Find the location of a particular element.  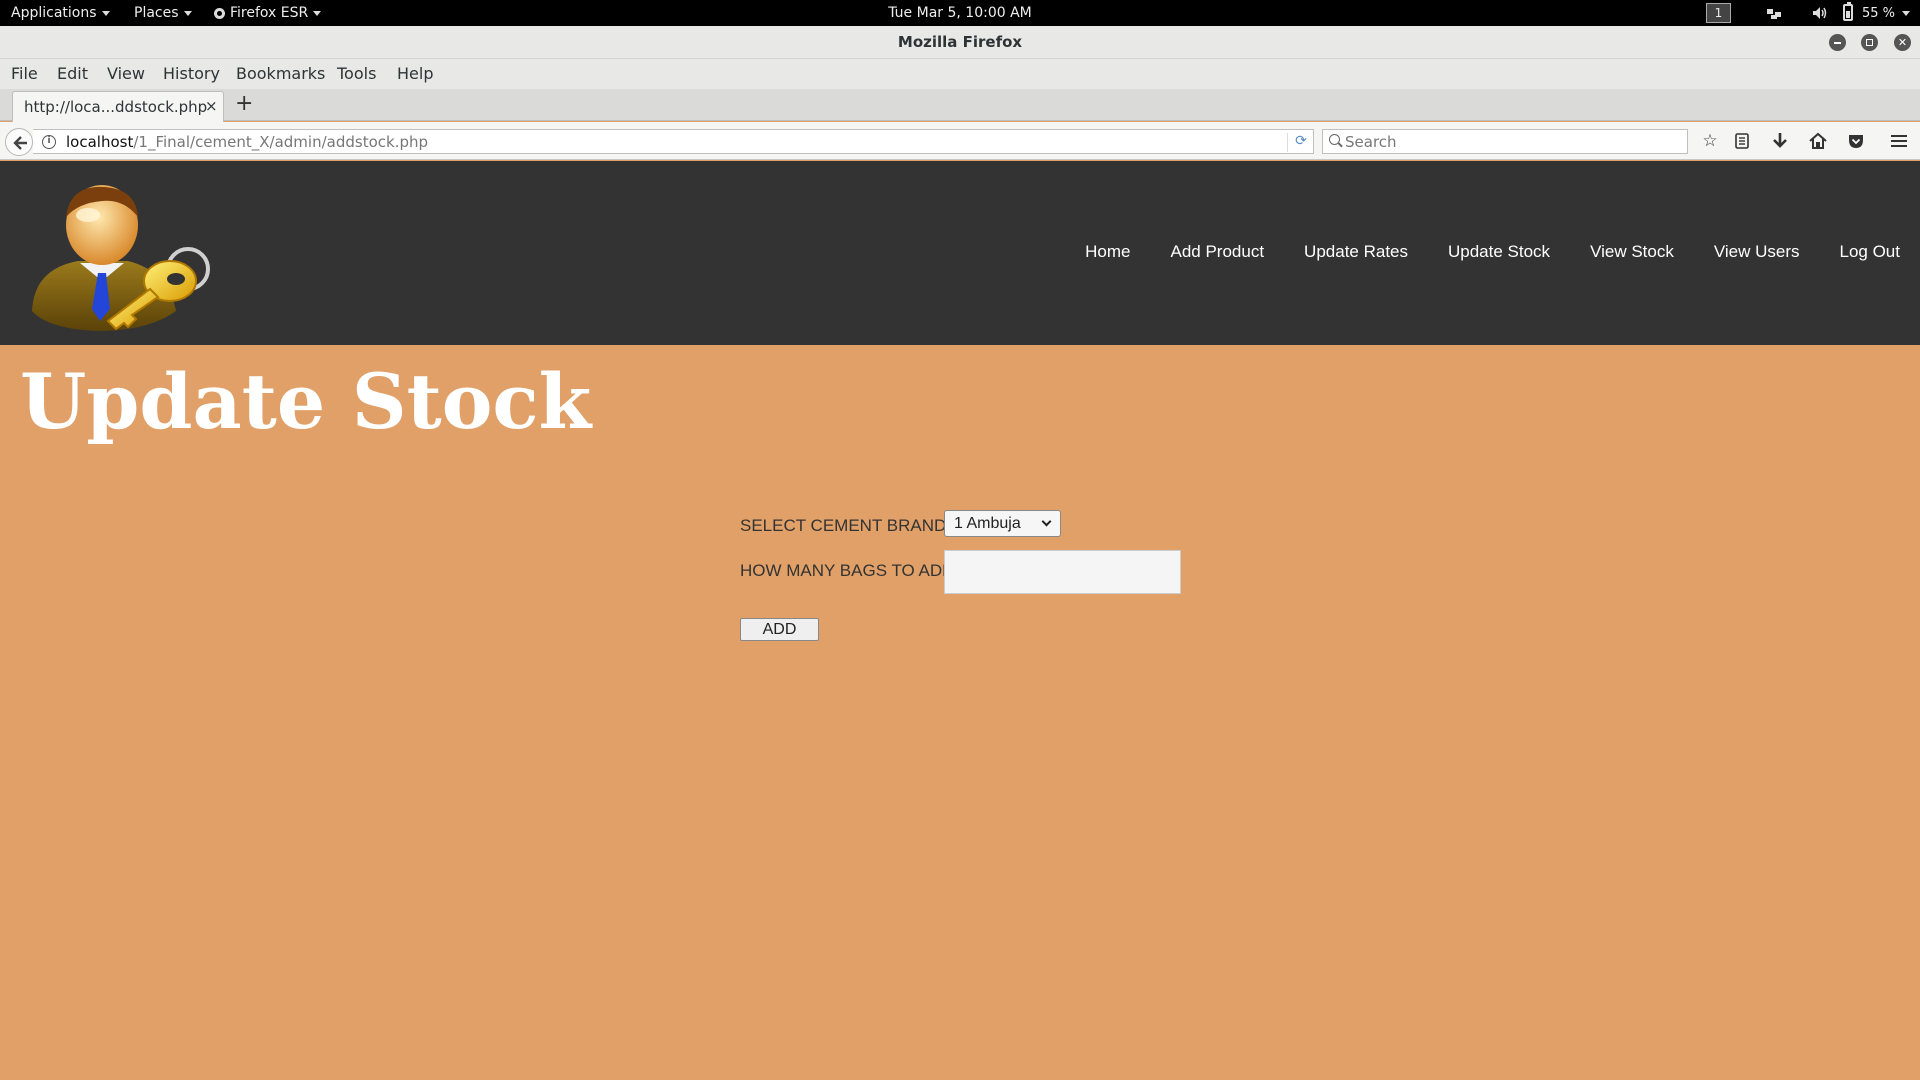

menu-history: History is located at coordinates (191, 73).